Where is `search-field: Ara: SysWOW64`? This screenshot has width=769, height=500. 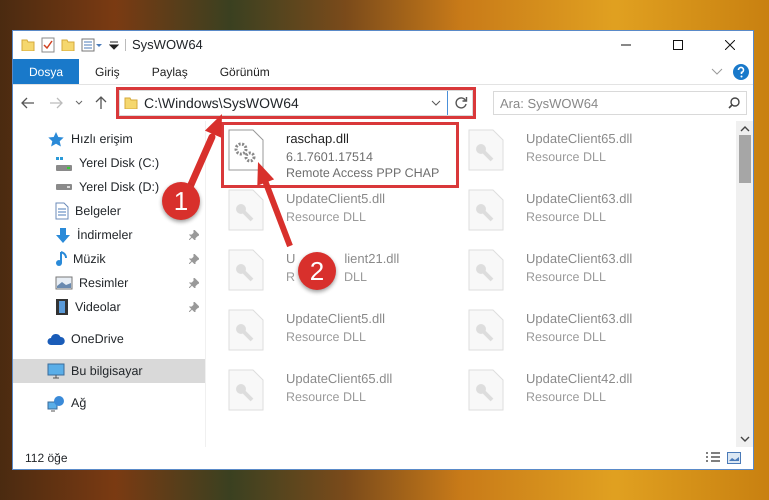
search-field: Ara: SysWOW64 is located at coordinates (620, 103).